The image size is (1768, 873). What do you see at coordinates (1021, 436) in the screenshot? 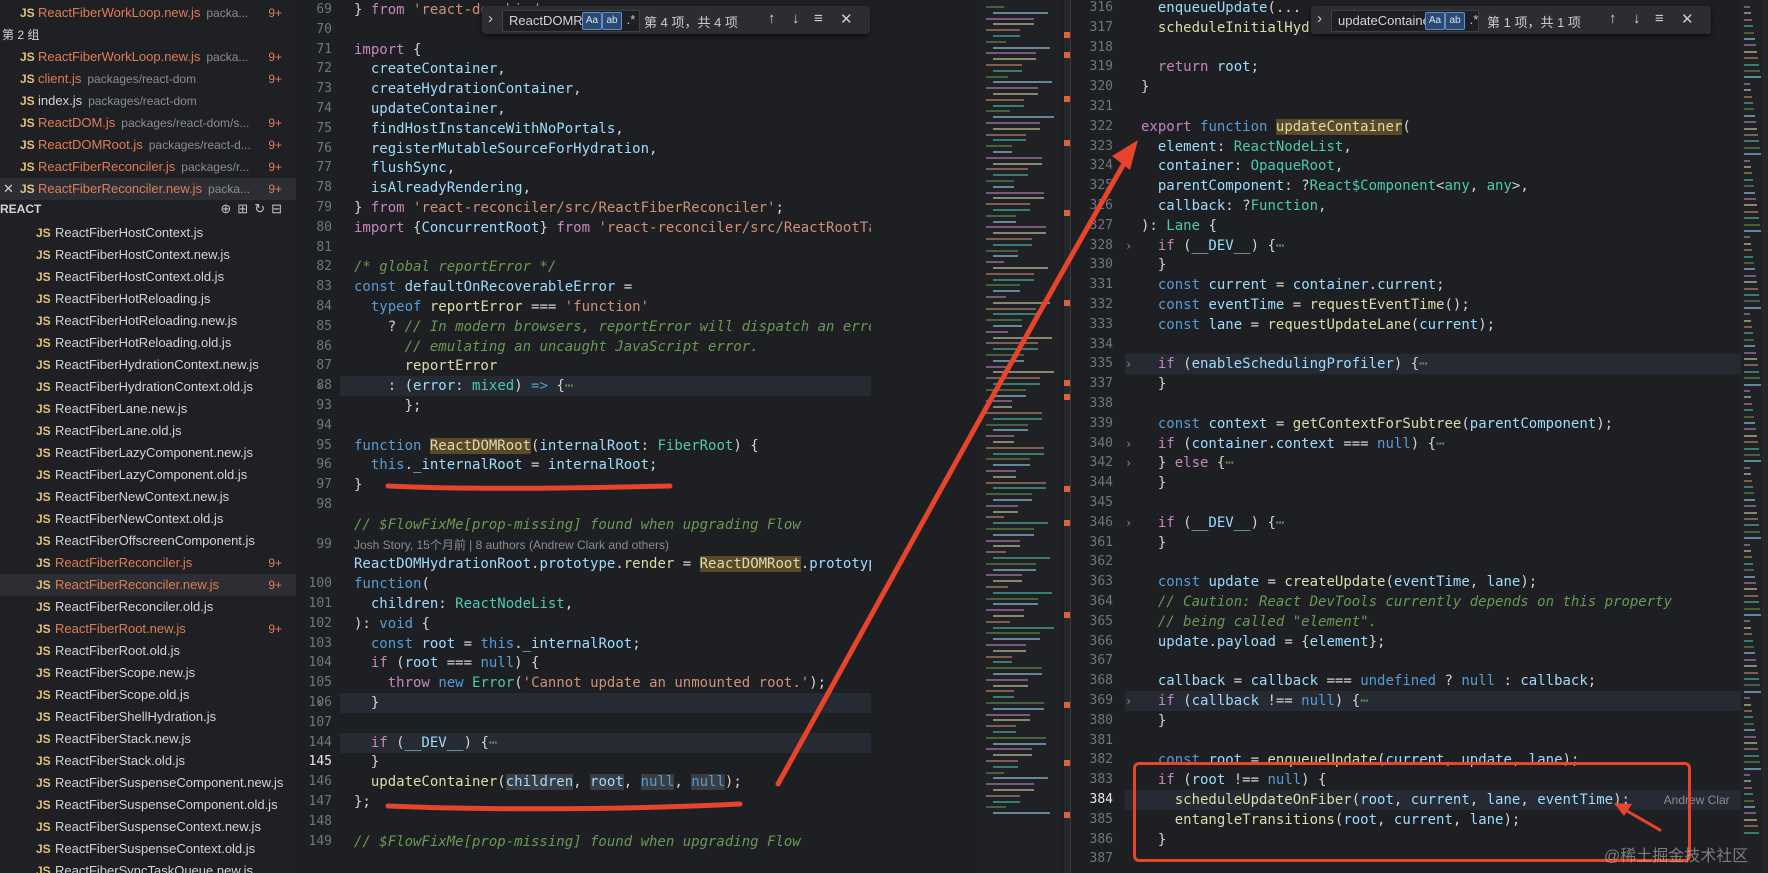
I see `left-minimap` at bounding box center [1021, 436].